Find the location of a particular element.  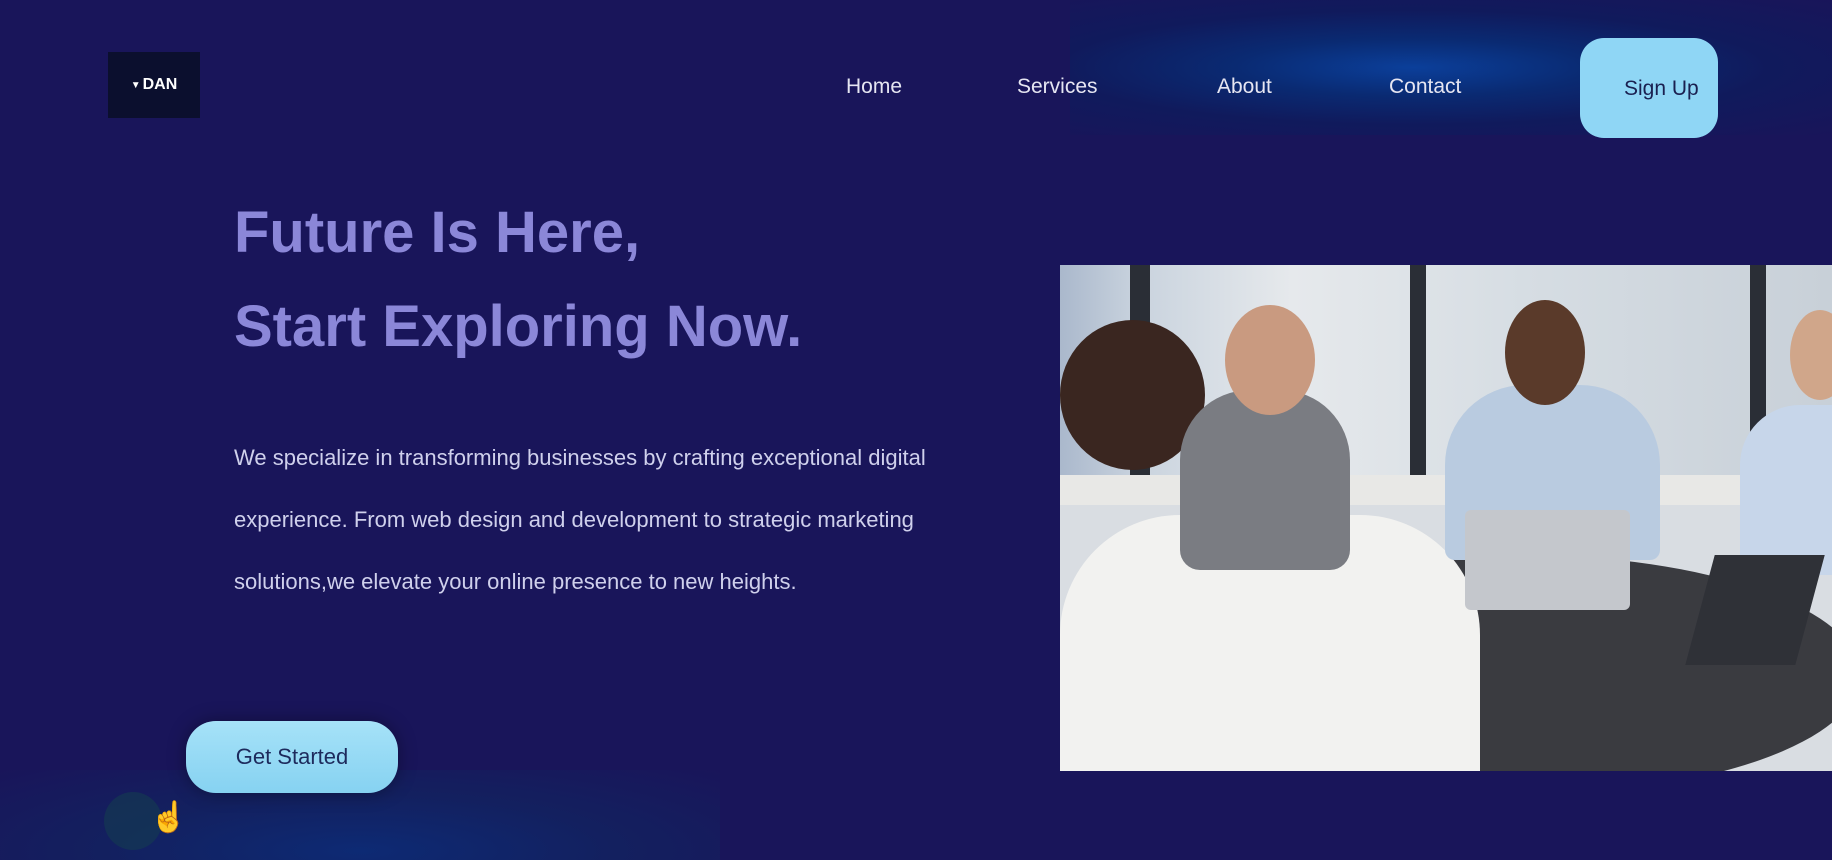

logo: ▼ DAN is located at coordinates (154, 85).